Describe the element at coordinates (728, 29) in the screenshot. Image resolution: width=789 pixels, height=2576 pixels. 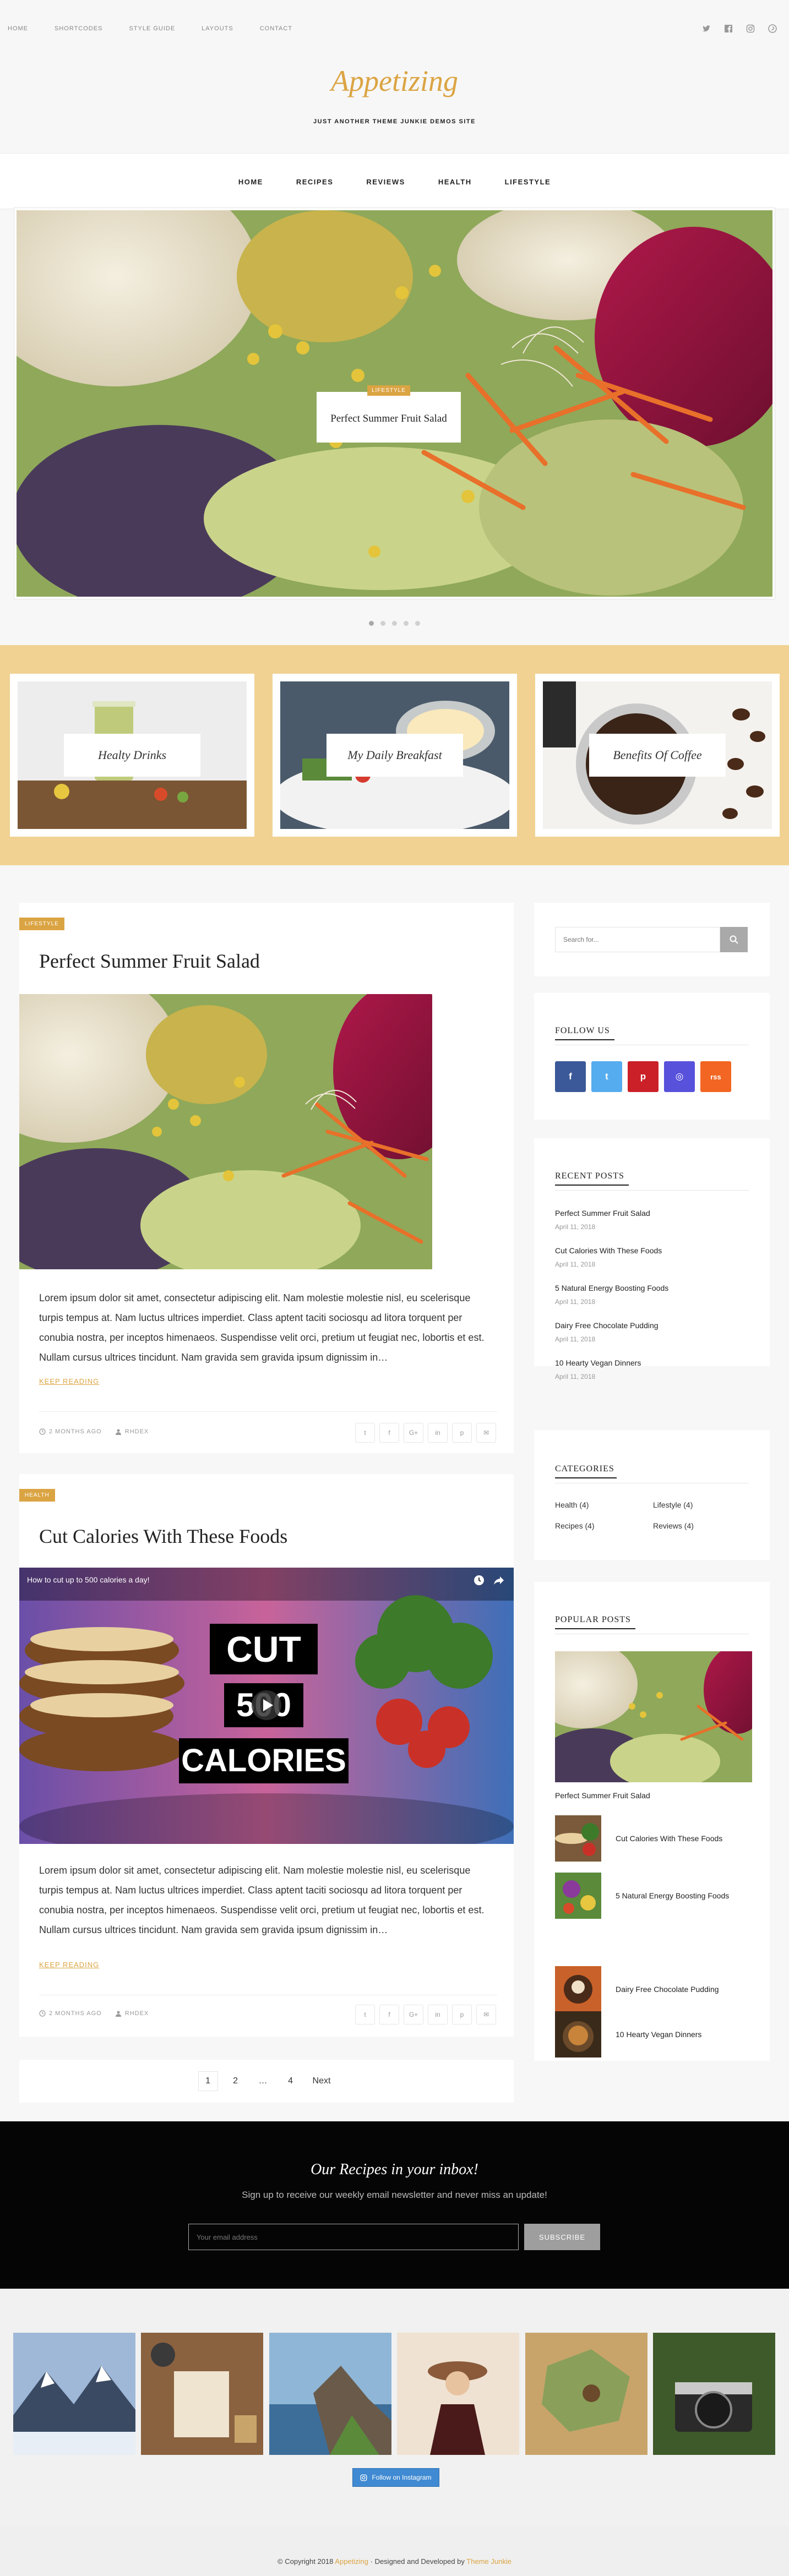
I see `facebook-icon` at that location.